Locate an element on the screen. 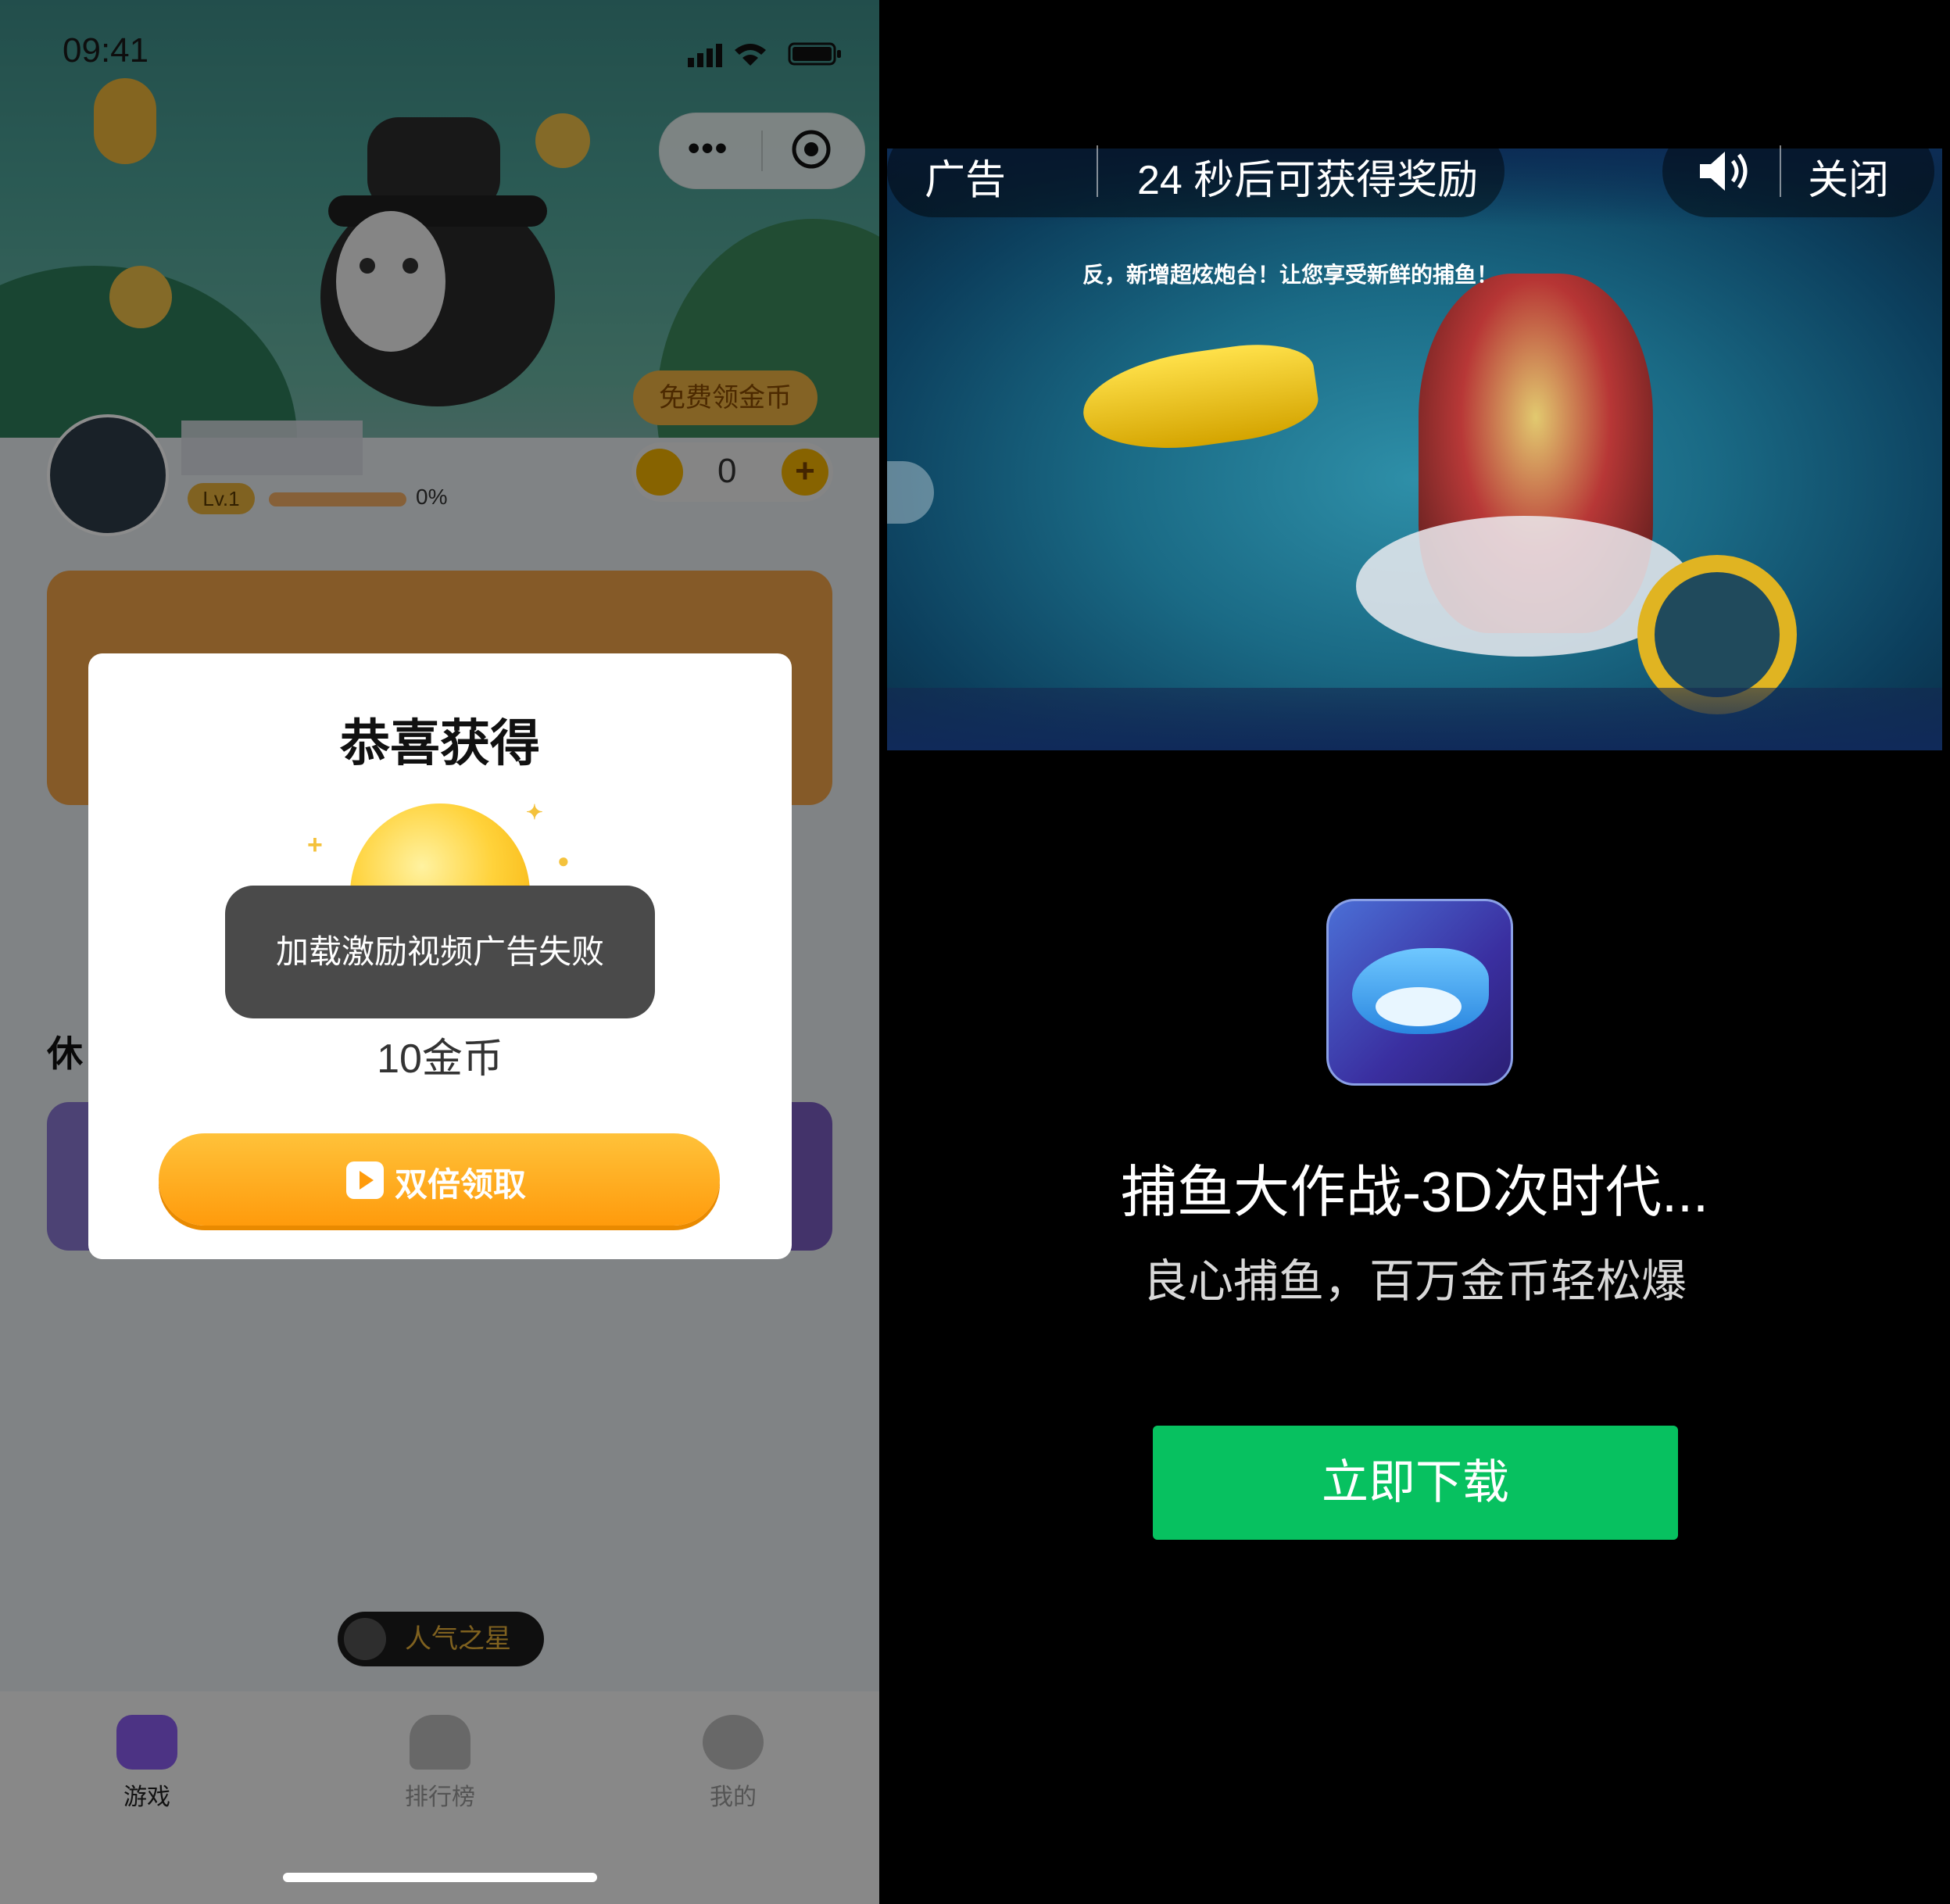 Image resolution: width=1950 pixels, height=1904 pixels. ad-countdown: 24 秒后可获得奖励 is located at coordinates (1308, 180).